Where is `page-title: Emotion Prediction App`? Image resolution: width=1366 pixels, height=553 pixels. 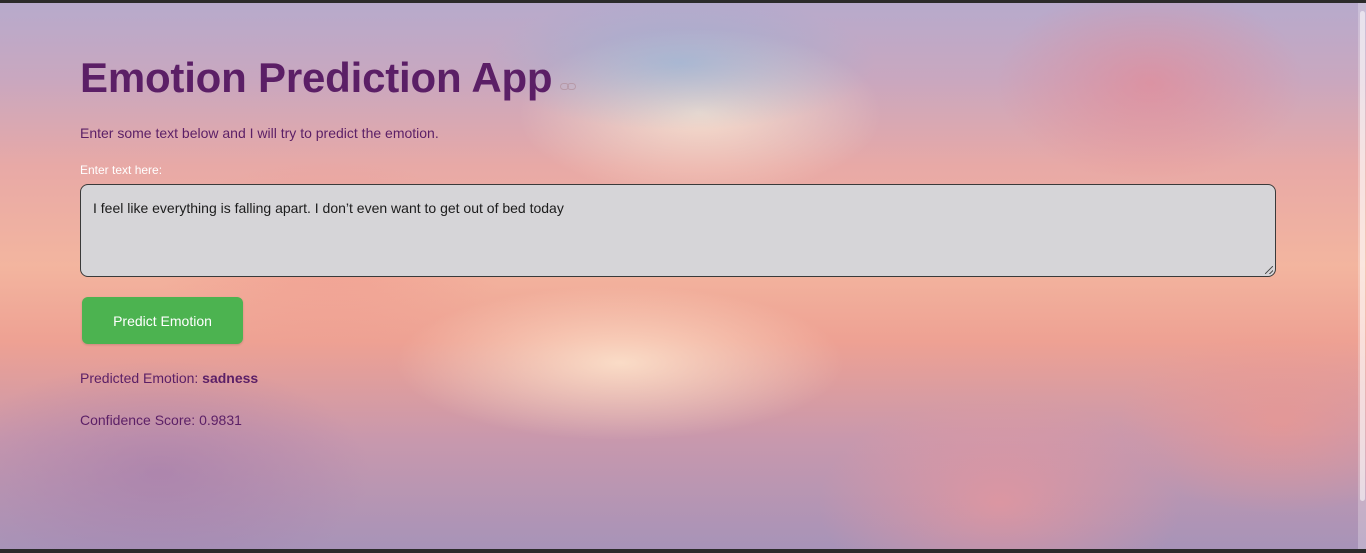 page-title: Emotion Prediction App is located at coordinates (316, 77).